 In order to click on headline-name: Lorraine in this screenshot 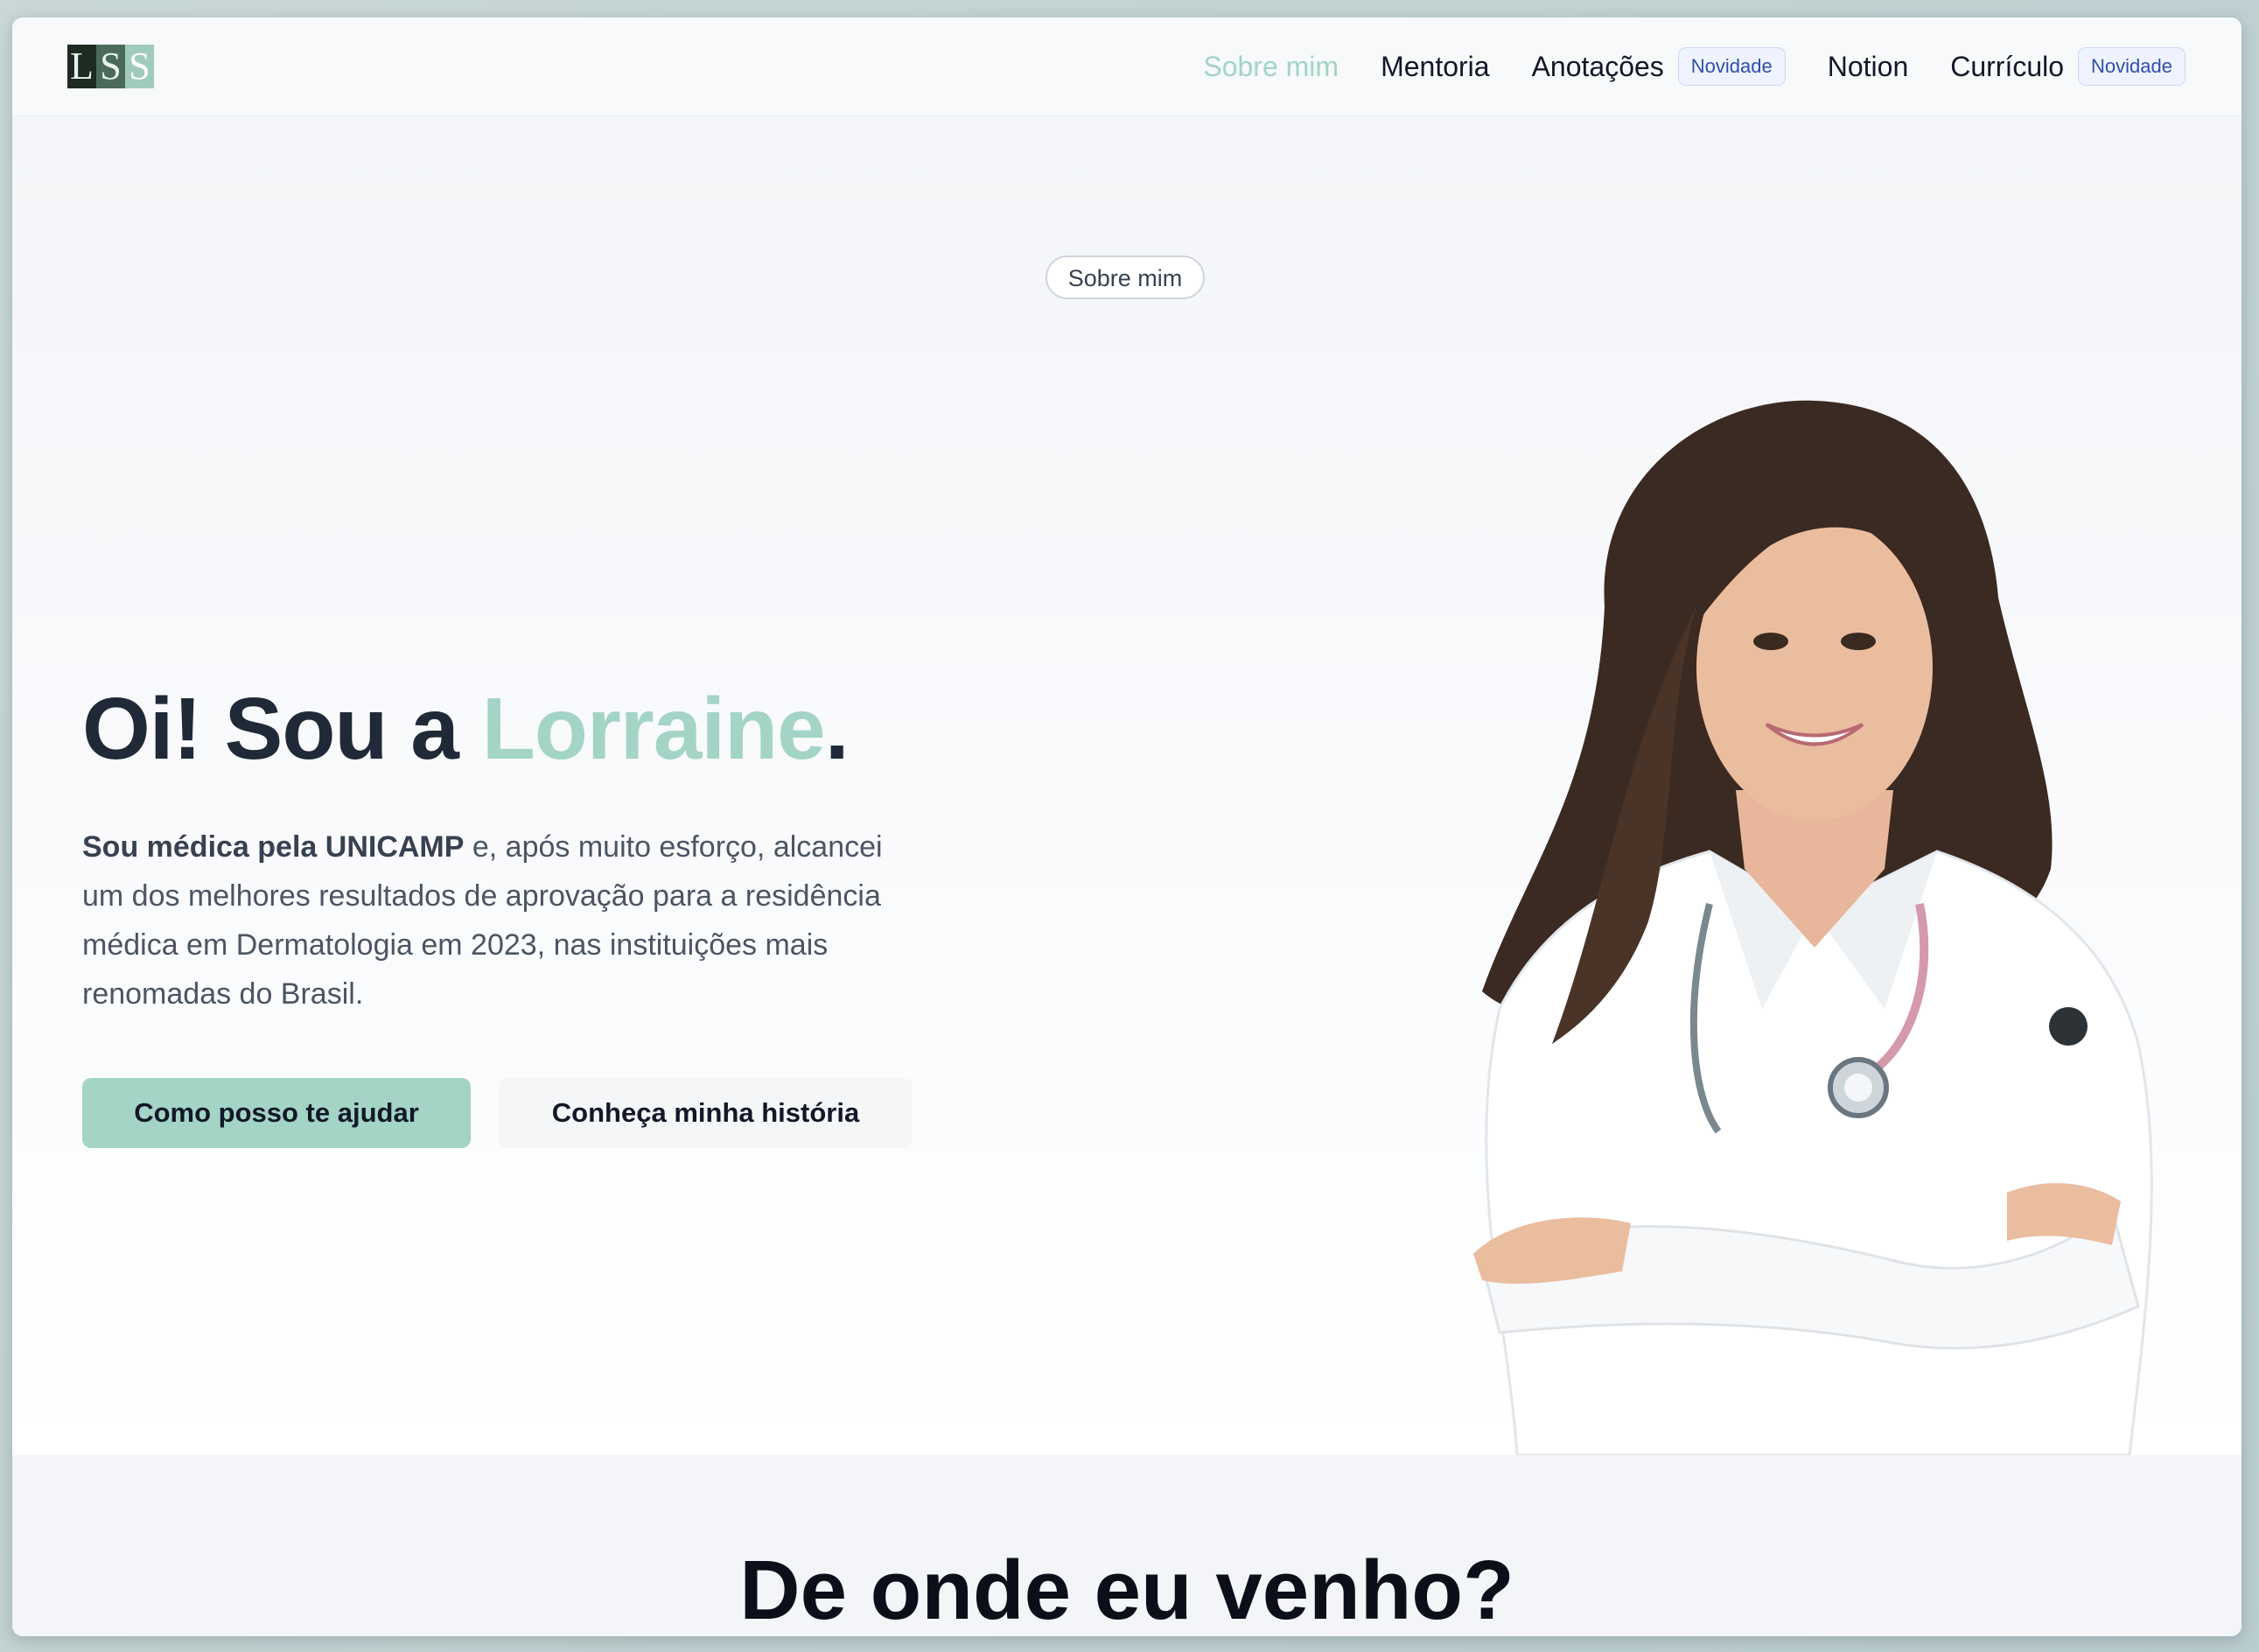, I will do `click(653, 729)`.